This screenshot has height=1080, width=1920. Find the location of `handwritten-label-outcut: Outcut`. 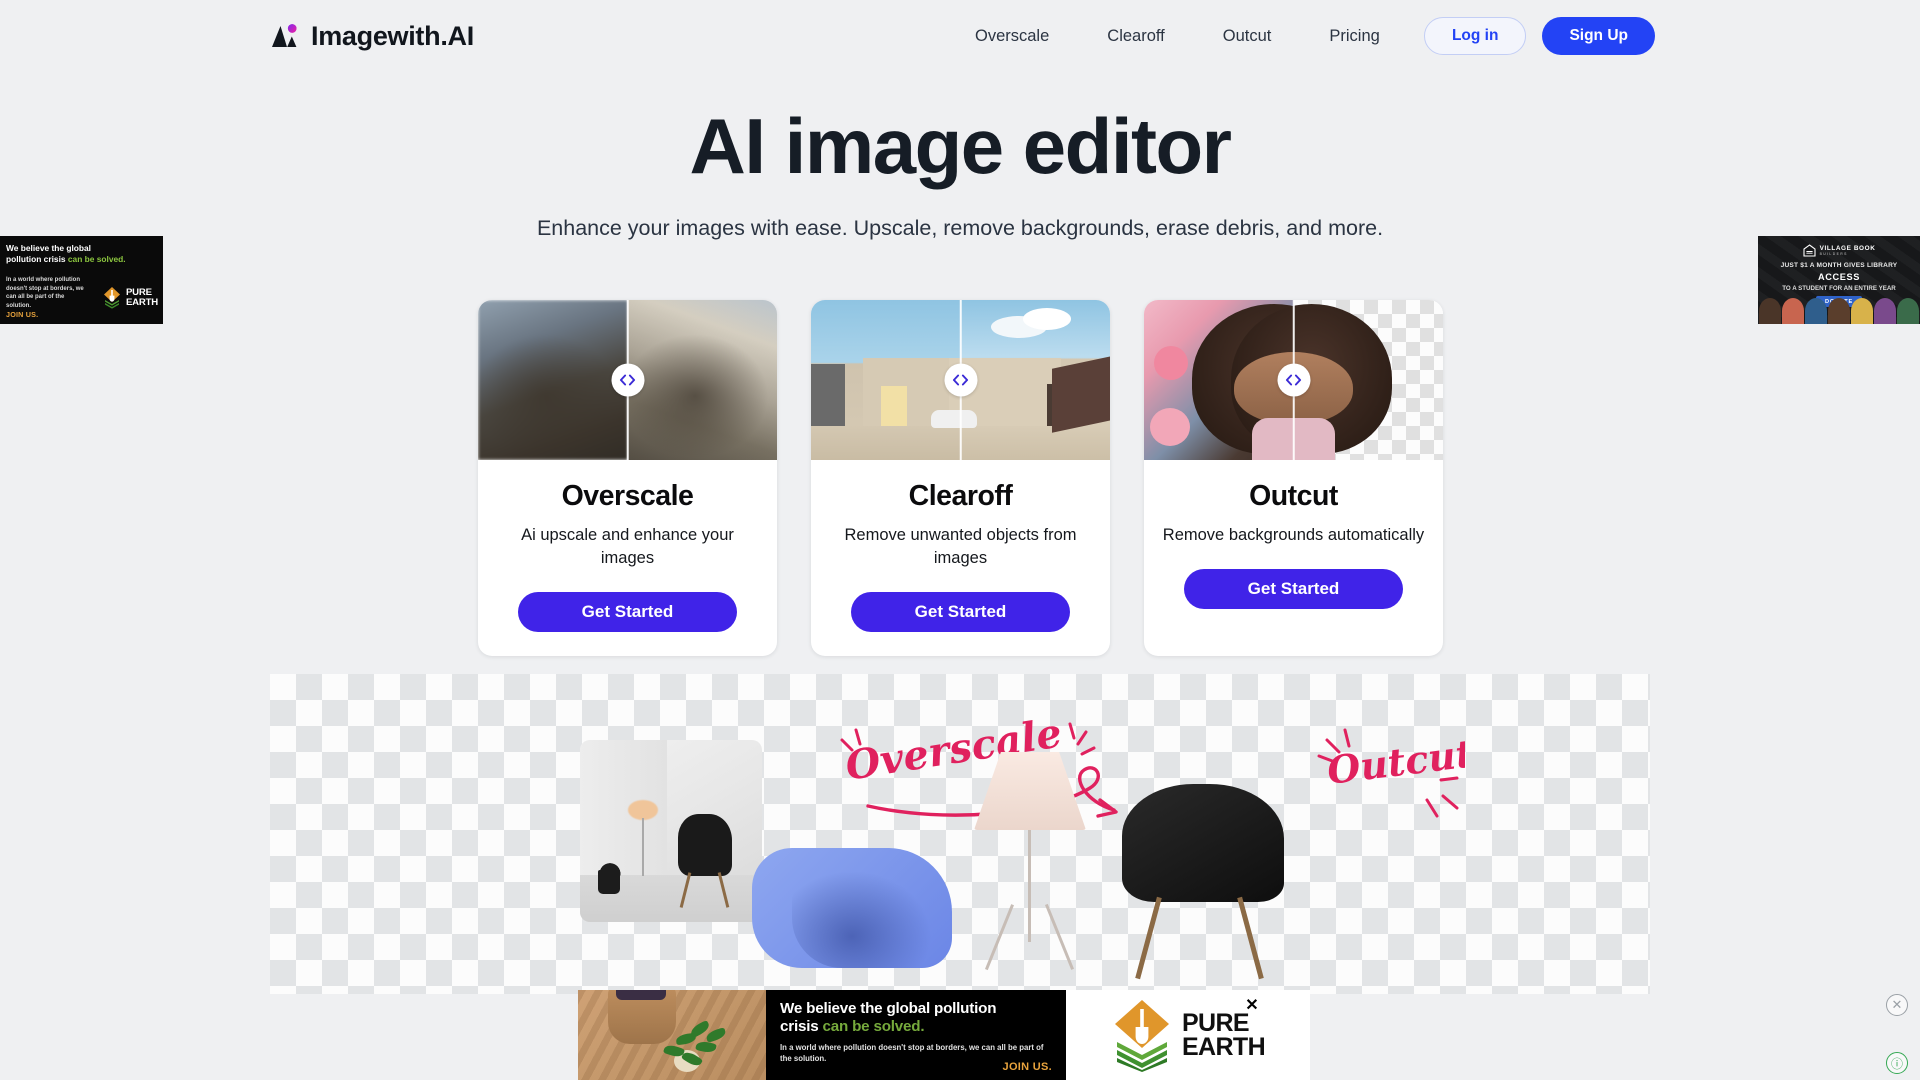

handwritten-label-outcut: Outcut is located at coordinates (1390, 779).